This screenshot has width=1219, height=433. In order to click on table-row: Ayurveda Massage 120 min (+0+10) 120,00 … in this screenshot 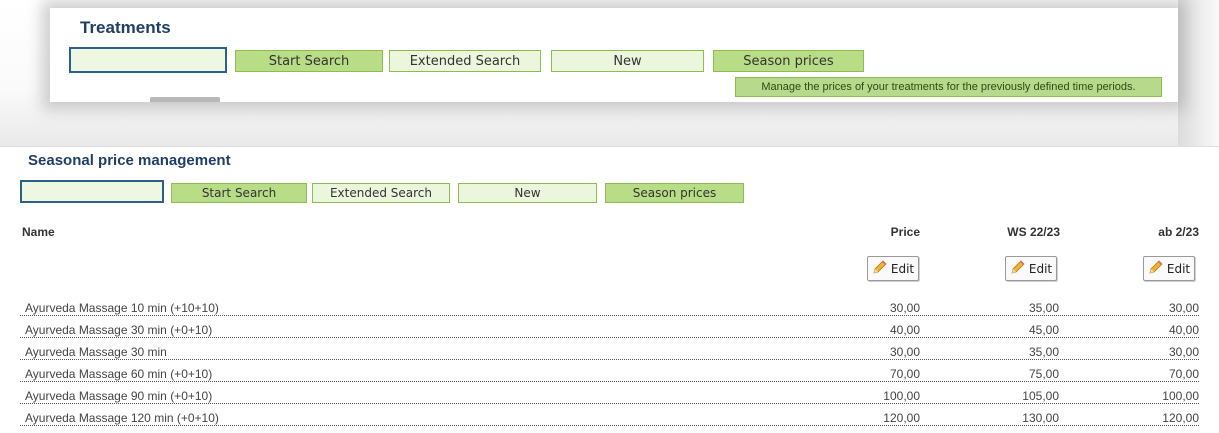, I will do `click(609, 417)`.